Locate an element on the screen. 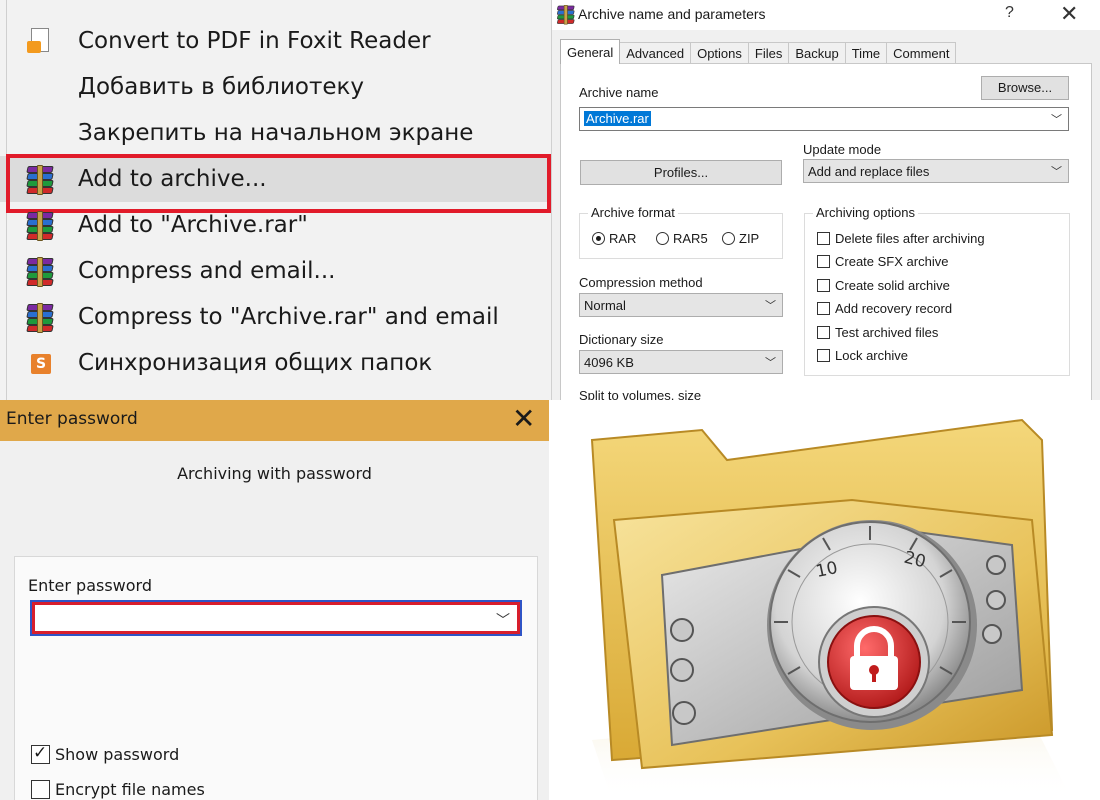 This screenshot has width=1100, height=800. dictionary-size-select: 4096 KB ﹀ is located at coordinates (681, 362).